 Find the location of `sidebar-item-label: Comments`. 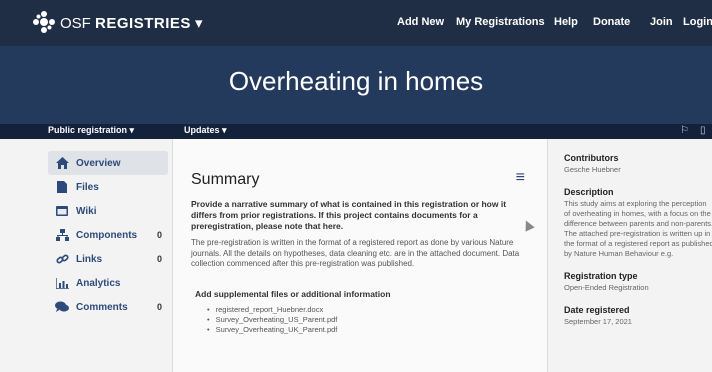

sidebar-item-label: Comments is located at coordinates (102, 307).